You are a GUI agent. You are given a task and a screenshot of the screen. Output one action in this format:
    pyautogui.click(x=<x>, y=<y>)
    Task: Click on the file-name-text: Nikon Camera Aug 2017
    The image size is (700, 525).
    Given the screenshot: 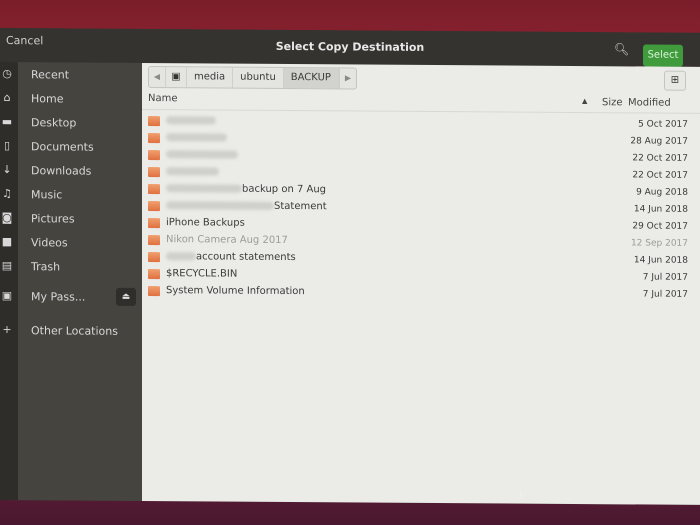 What is the action you would take?
    pyautogui.click(x=227, y=240)
    